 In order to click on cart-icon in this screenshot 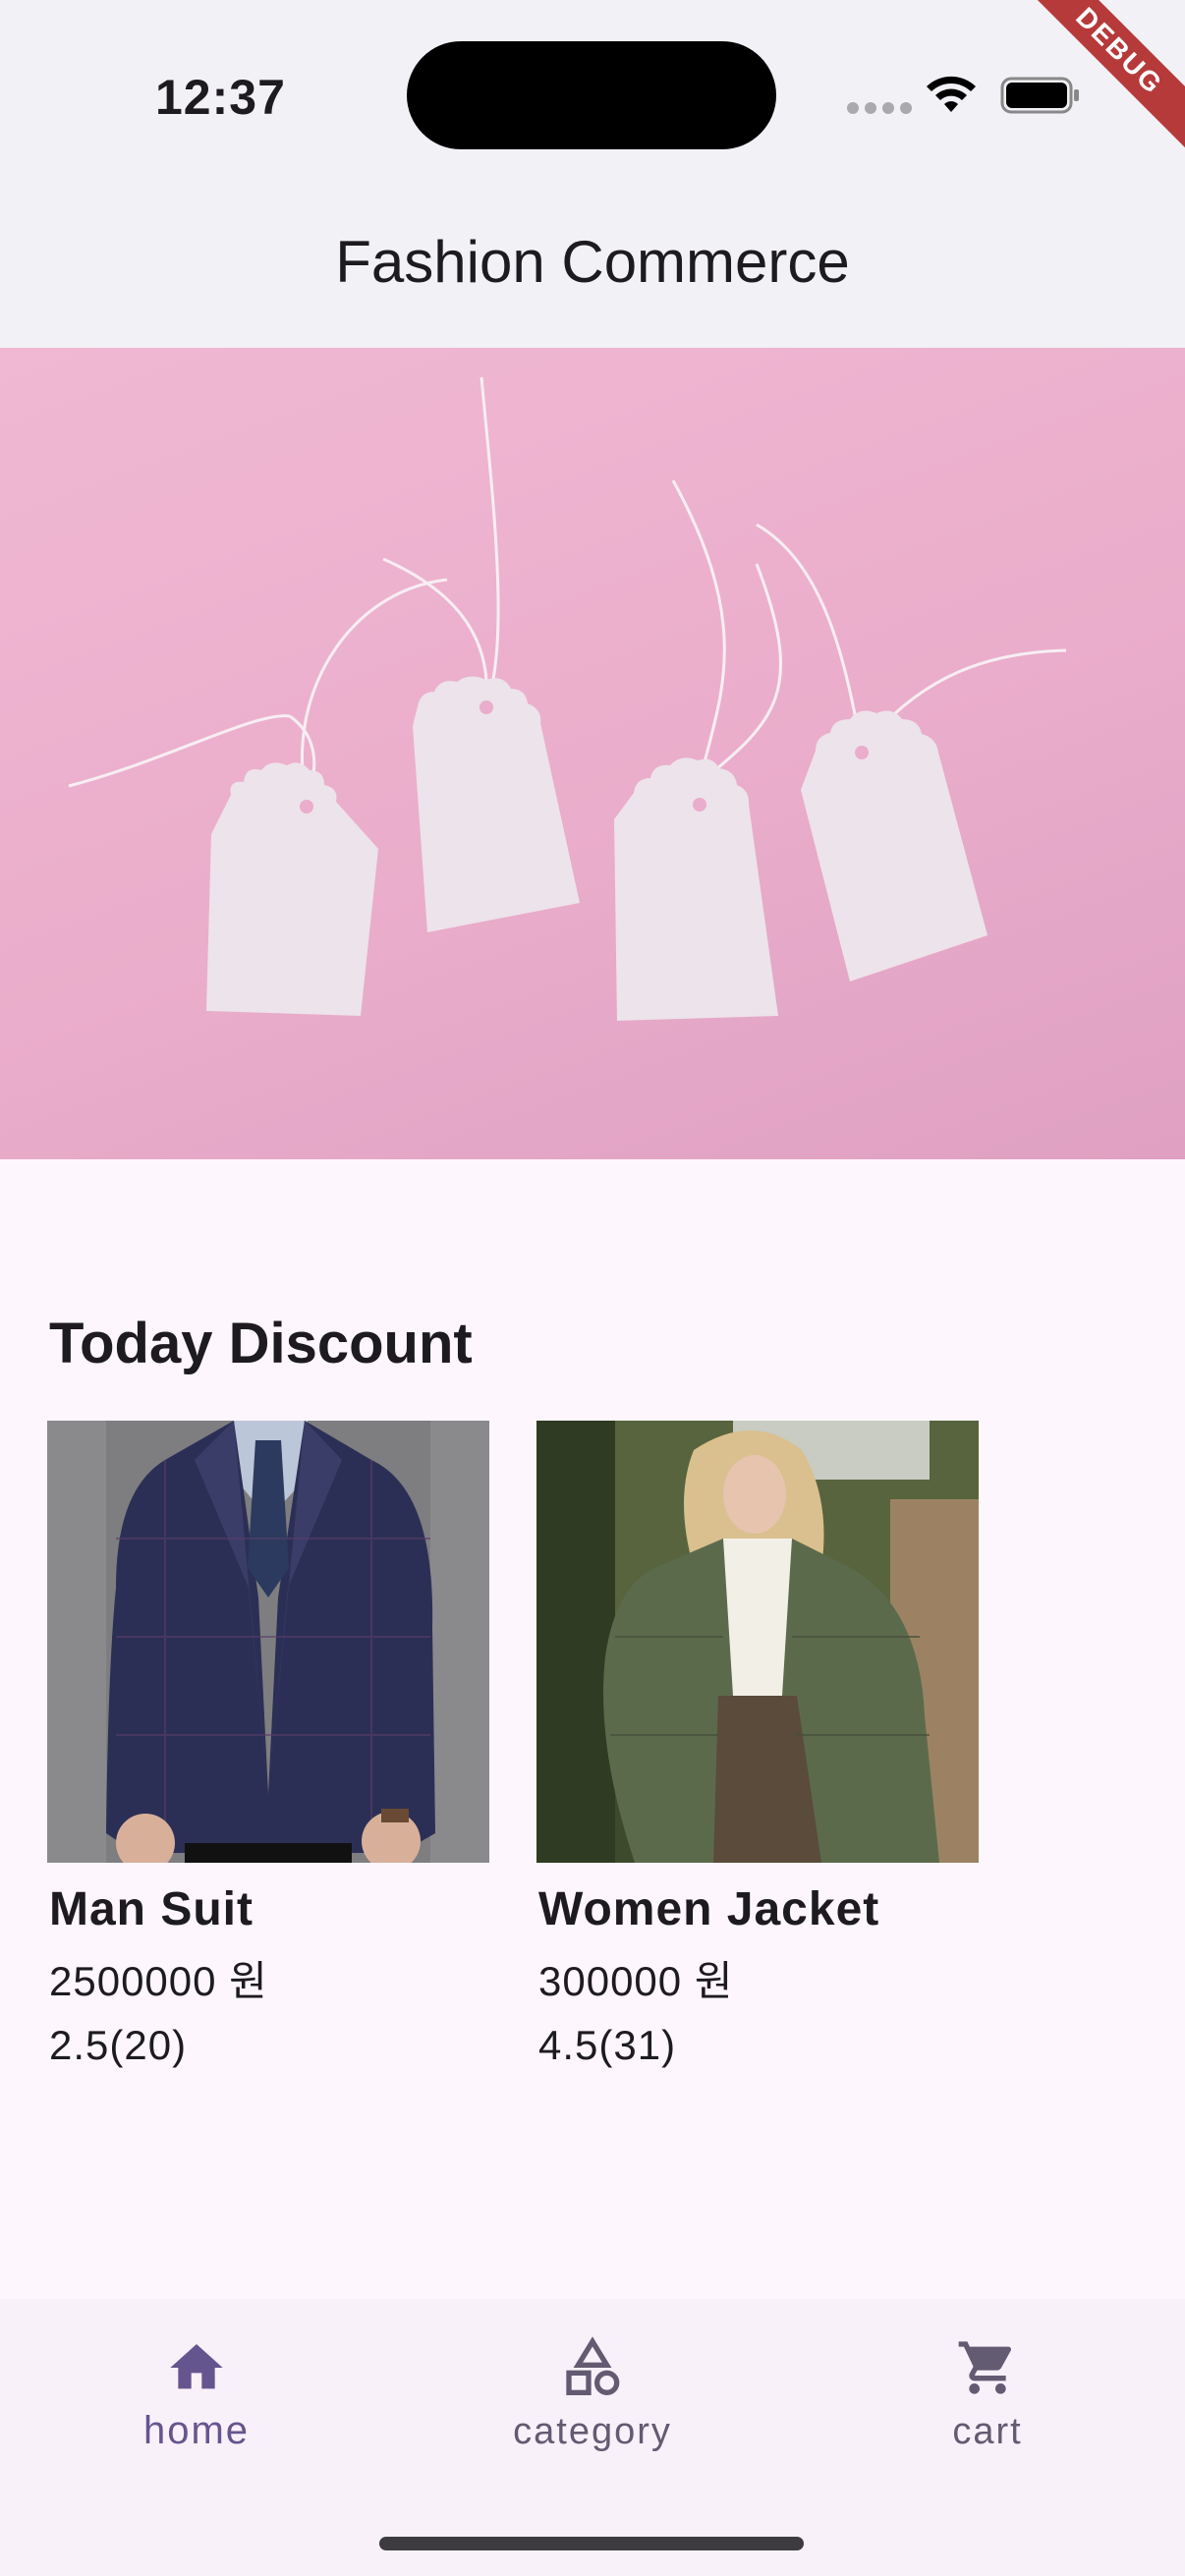, I will do `click(985, 2367)`.